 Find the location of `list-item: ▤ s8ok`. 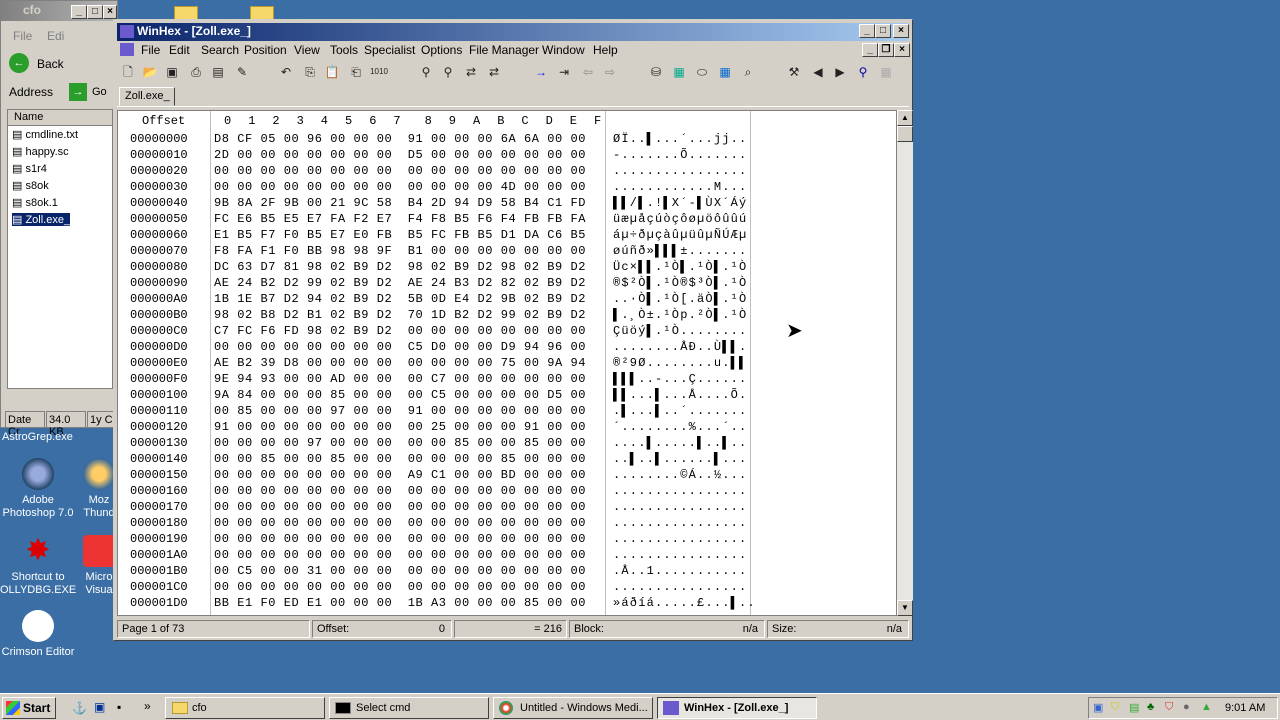

list-item: ▤ s8ok is located at coordinates (30, 185).